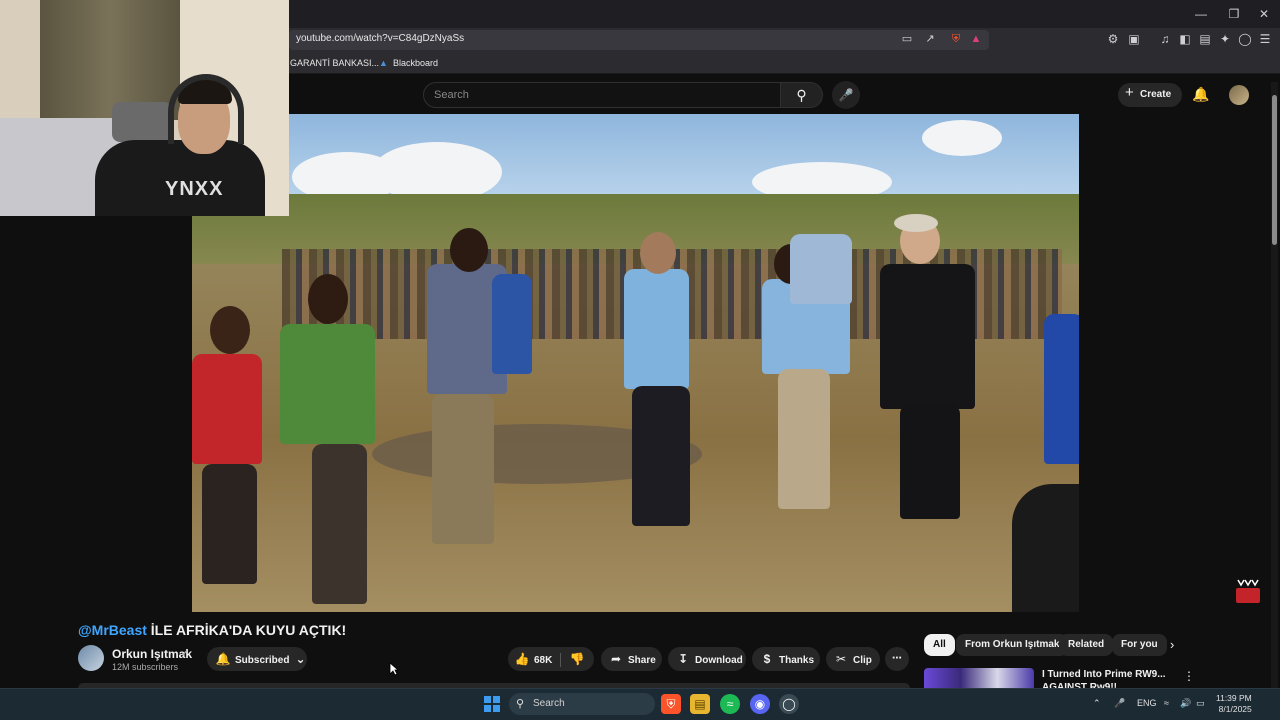 This screenshot has width=1280, height=720. What do you see at coordinates (1097, 703) in the screenshot?
I see `tray-chevron-up-icon: ⌃` at bounding box center [1097, 703].